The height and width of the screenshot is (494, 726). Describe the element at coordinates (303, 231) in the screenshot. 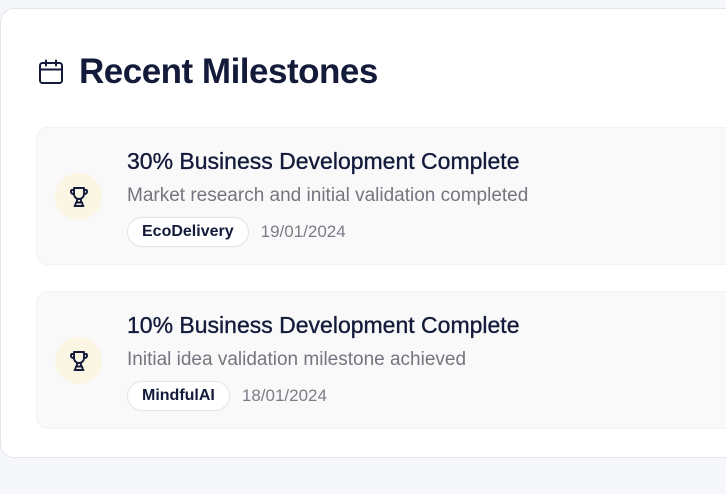

I see `milestone-date: 19/01/2024` at that location.